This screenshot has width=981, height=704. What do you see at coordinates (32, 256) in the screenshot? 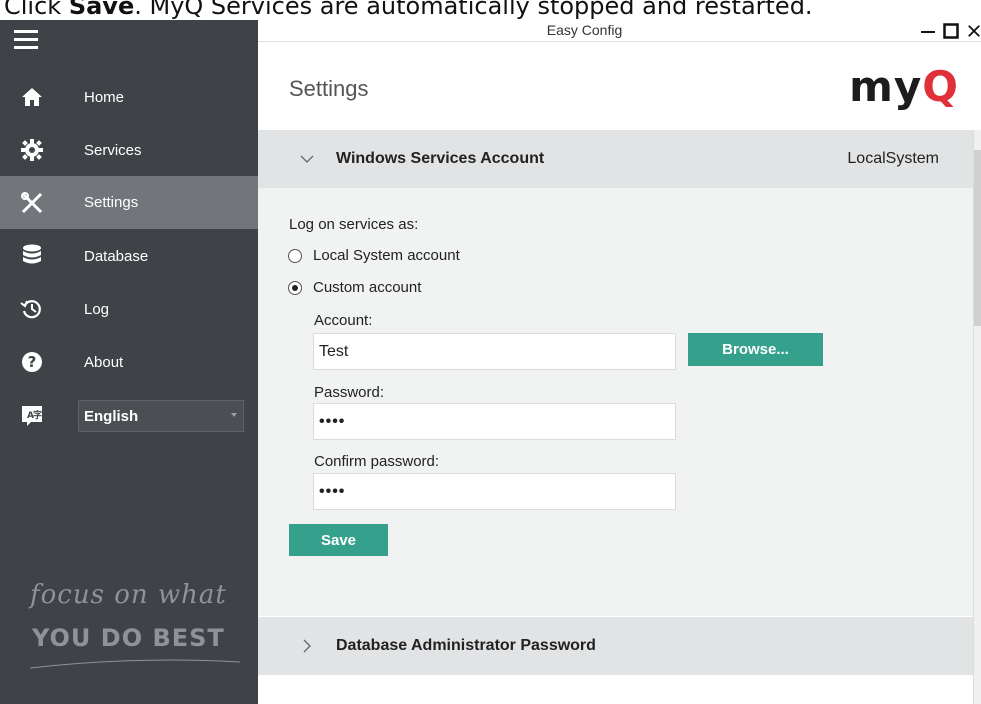
I see `database-icon` at bounding box center [32, 256].